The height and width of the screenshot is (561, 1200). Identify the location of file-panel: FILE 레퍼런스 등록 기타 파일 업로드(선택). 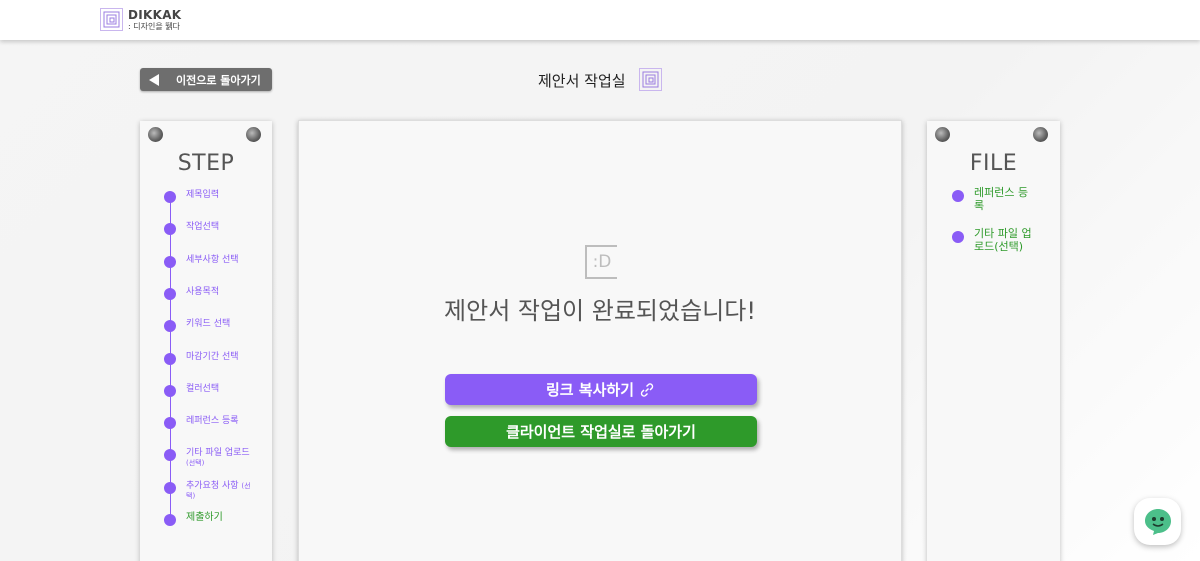
(993, 341).